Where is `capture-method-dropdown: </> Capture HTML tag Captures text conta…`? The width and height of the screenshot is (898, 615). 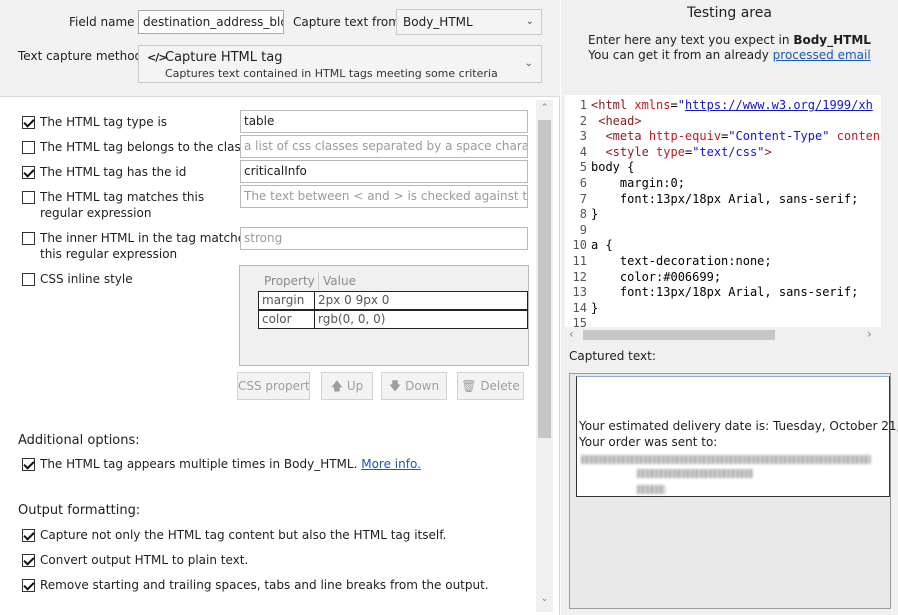 capture-method-dropdown: </> Capture HTML tag Captures text conta… is located at coordinates (340, 64).